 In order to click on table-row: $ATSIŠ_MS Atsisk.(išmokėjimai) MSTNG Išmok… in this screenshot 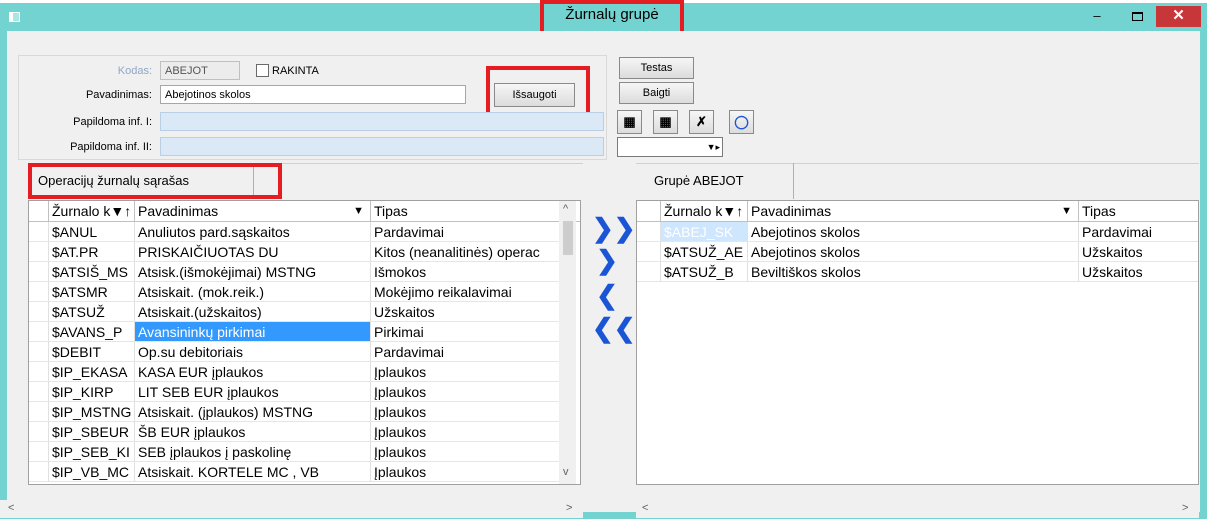, I will do `click(304, 272)`.